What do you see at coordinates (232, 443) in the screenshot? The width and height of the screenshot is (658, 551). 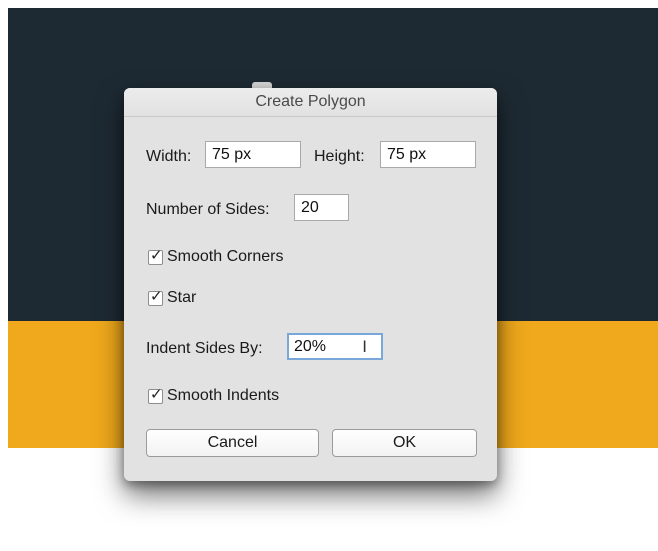 I see `cancel-button: Cancel` at bounding box center [232, 443].